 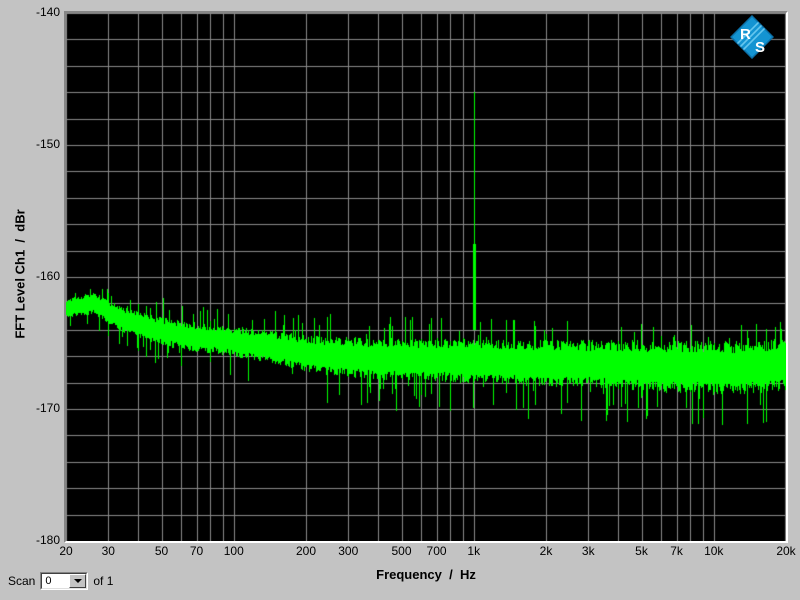 I want to click on x-axis-title: Frequency / Hz, so click(x=426, y=574).